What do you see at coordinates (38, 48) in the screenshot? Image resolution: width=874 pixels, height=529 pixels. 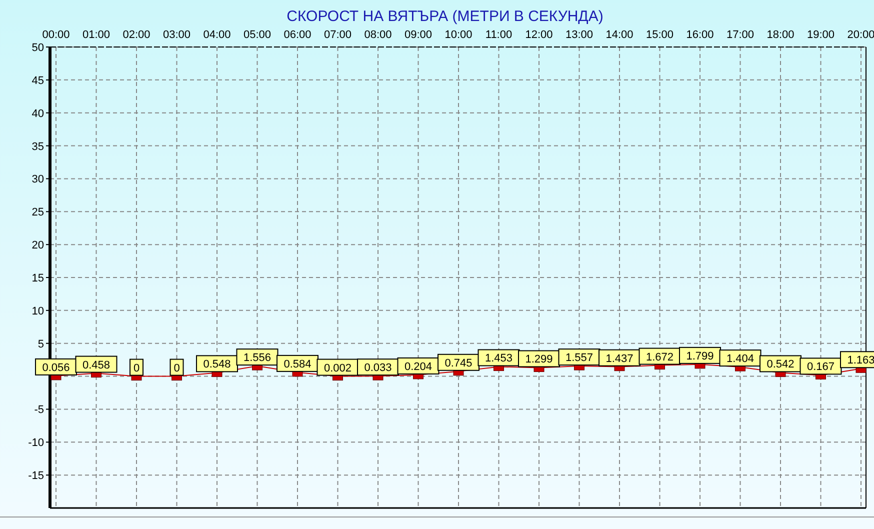 I see `y-tick-label: 50` at bounding box center [38, 48].